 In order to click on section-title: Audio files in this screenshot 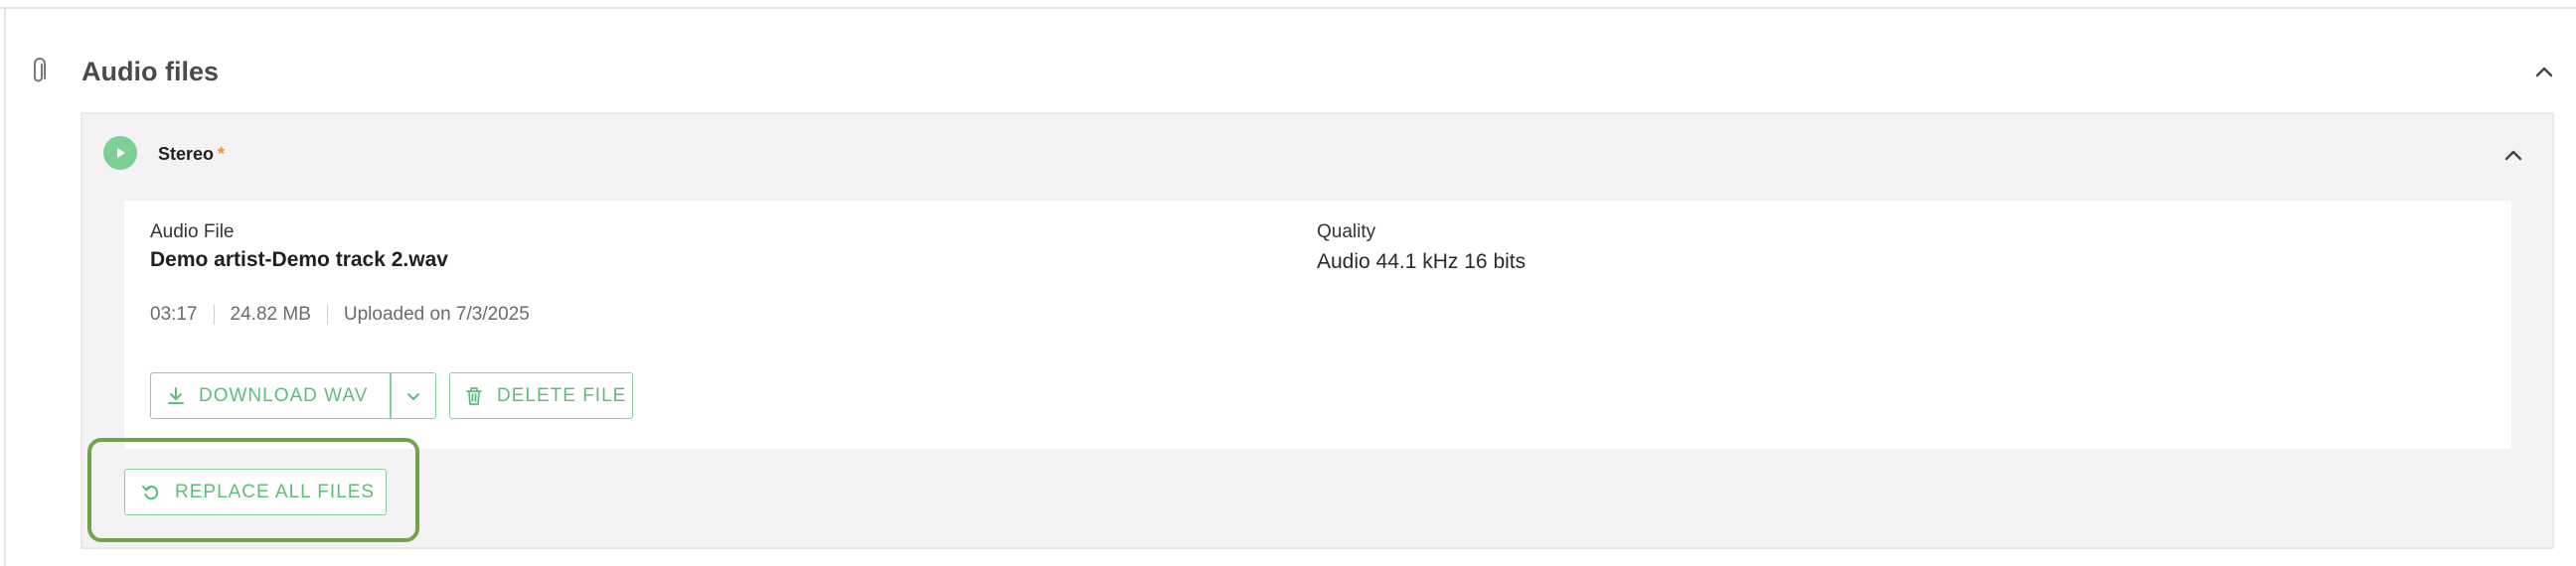, I will do `click(150, 71)`.